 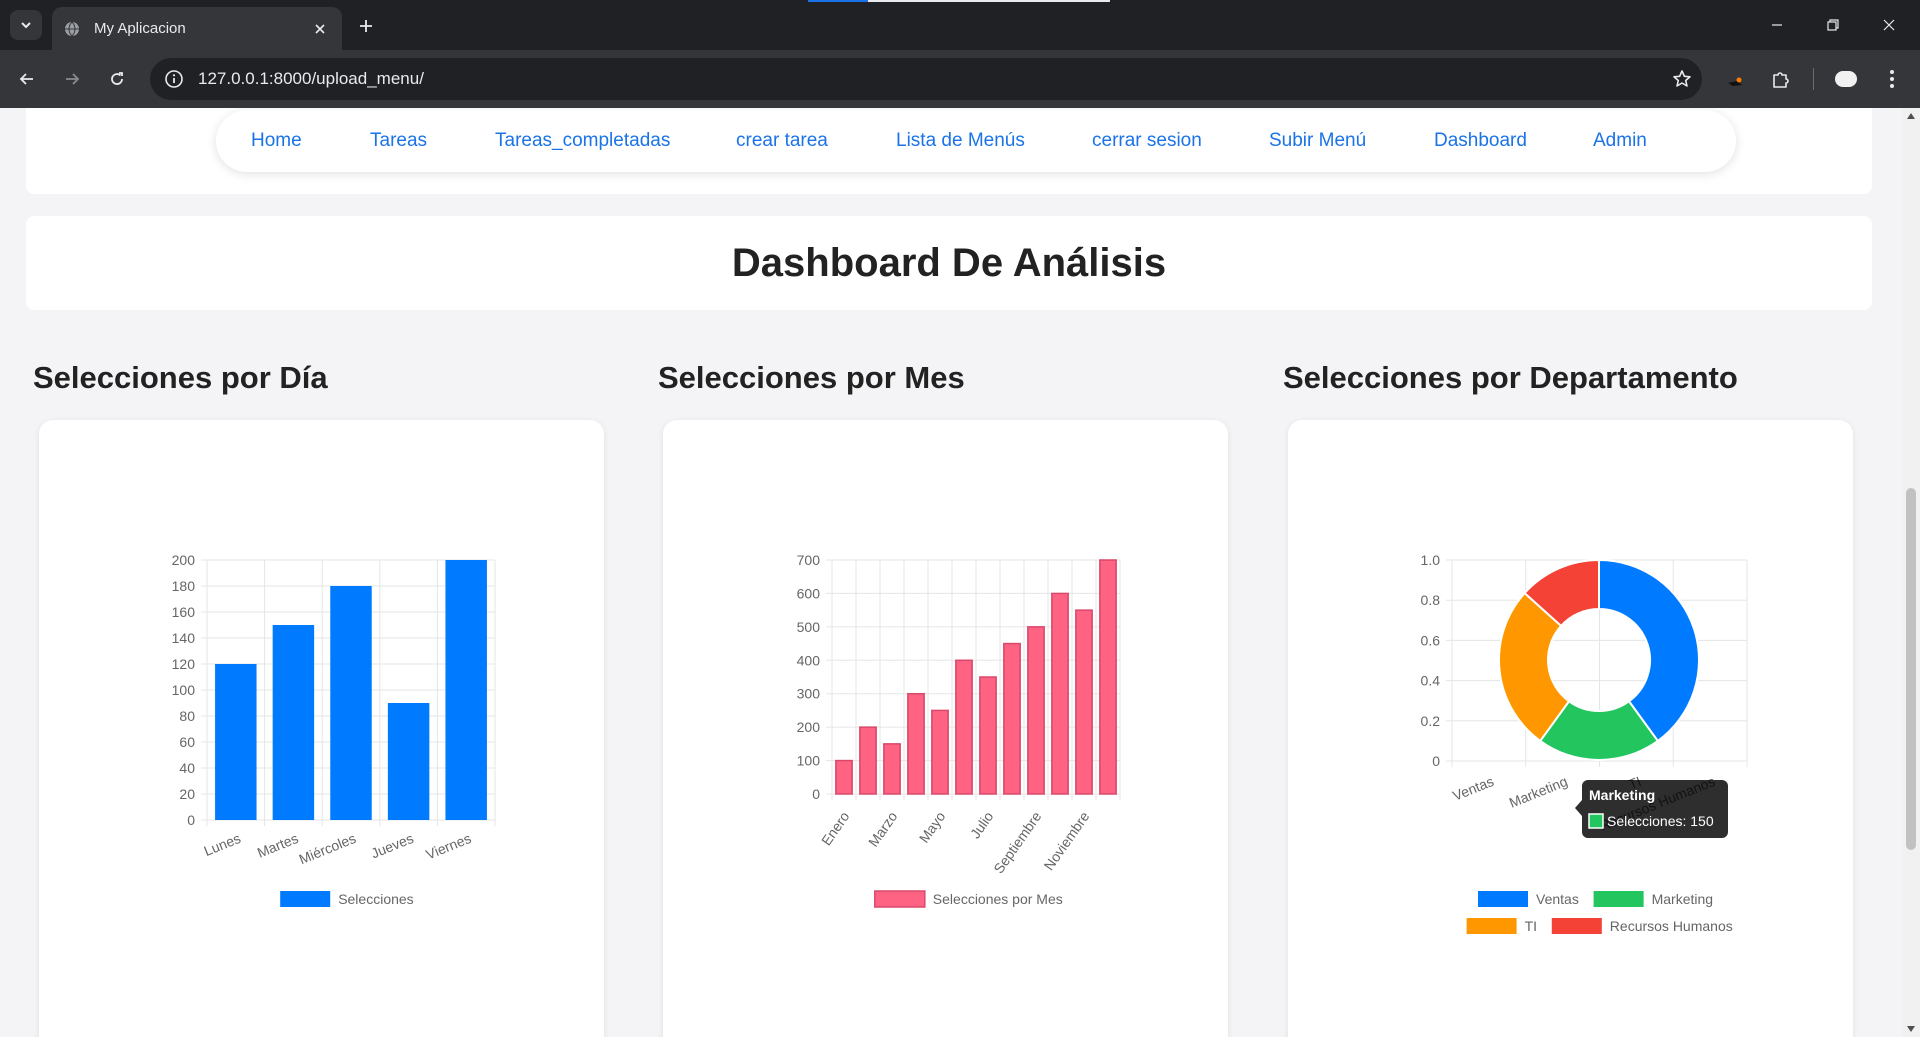 I want to click on nav-link-admin: Admin, so click(x=1620, y=141).